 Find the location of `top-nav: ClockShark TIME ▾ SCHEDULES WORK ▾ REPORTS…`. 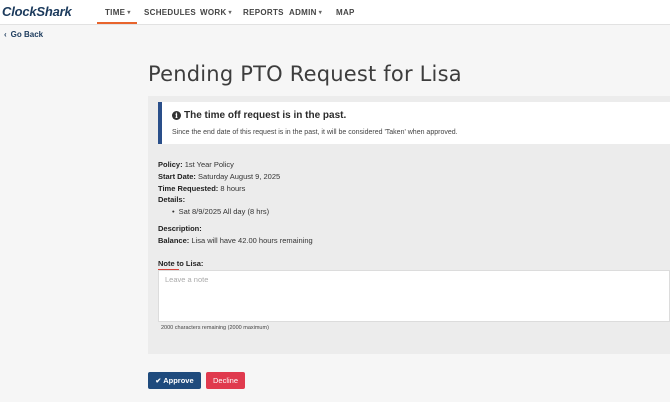

top-nav: ClockShark TIME ▾ SCHEDULES WORK ▾ REPORTS… is located at coordinates (335, 12).